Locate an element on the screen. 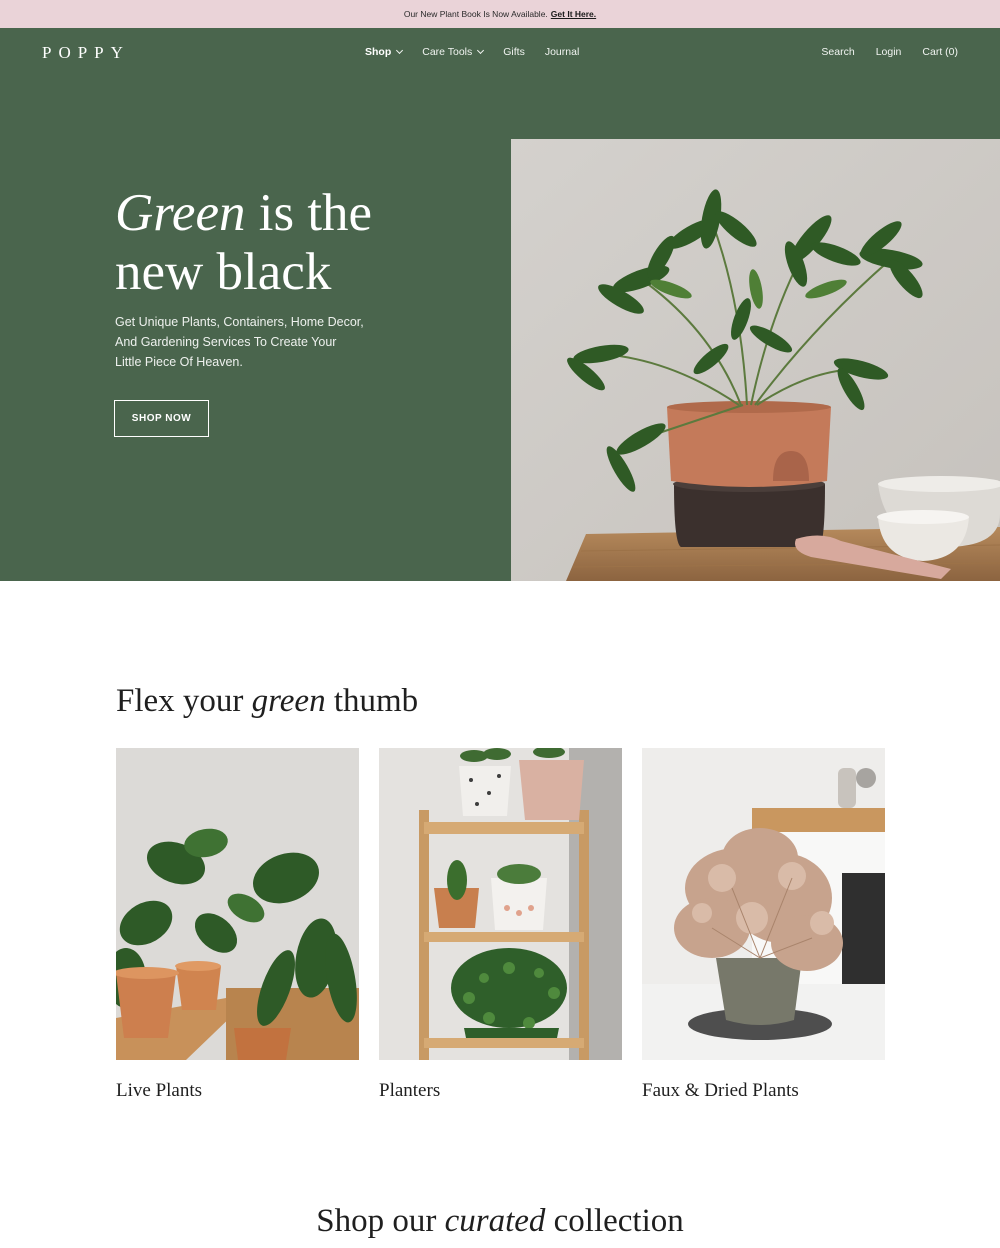  login-link: Login is located at coordinates (889, 52).